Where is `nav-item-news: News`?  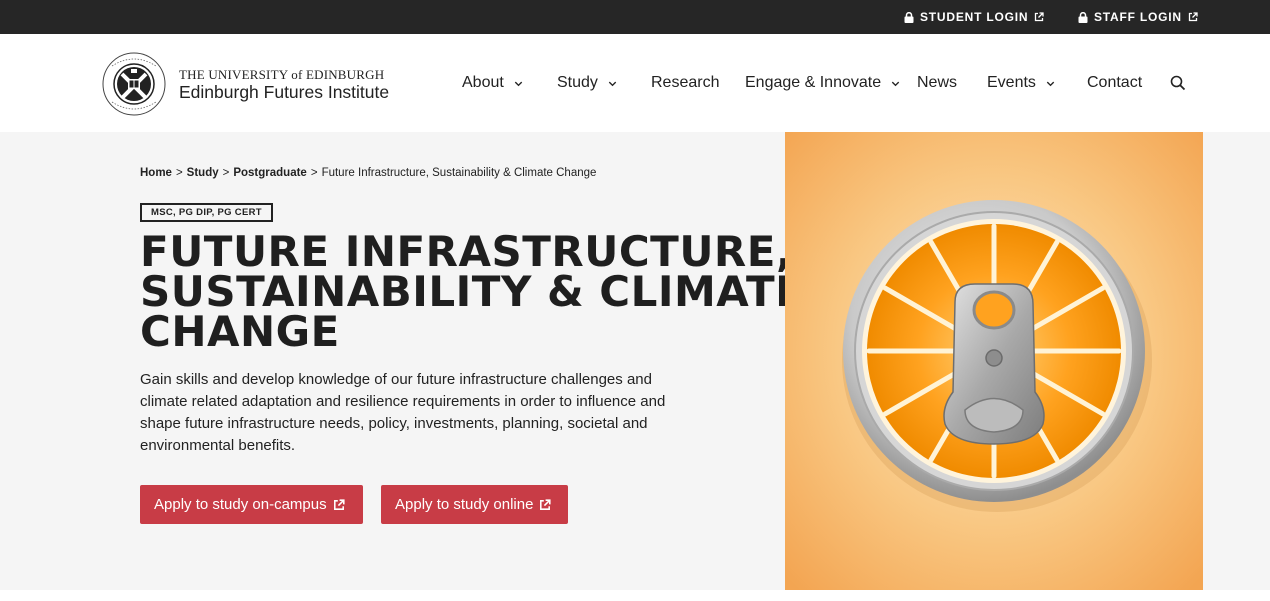 nav-item-news: News is located at coordinates (937, 83).